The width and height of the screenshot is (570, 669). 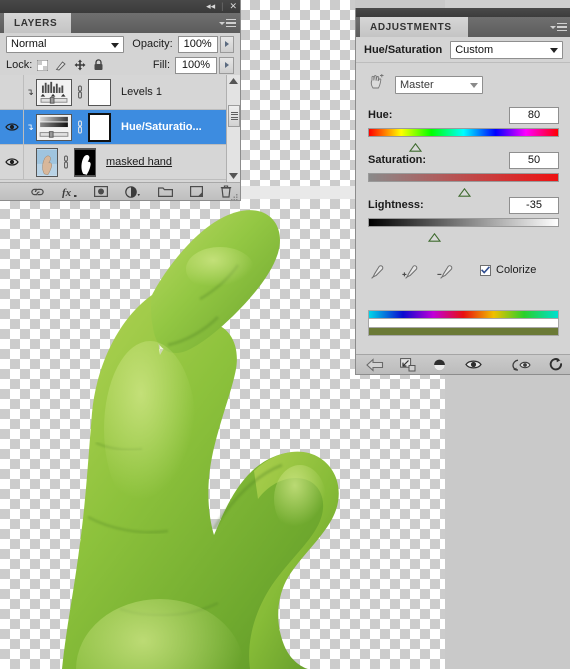 What do you see at coordinates (473, 364) in the screenshot?
I see `toggle-layer-visibility-icon` at bounding box center [473, 364].